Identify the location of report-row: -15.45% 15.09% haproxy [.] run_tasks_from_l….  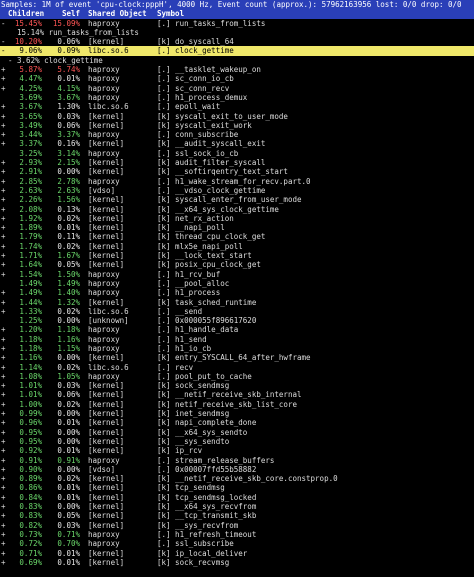
(237, 23).